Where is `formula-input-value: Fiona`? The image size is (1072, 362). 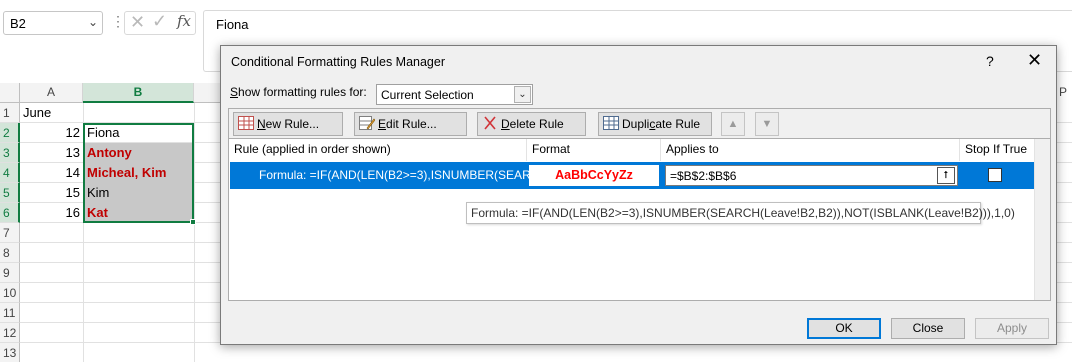
formula-input-value: Fiona is located at coordinates (232, 24).